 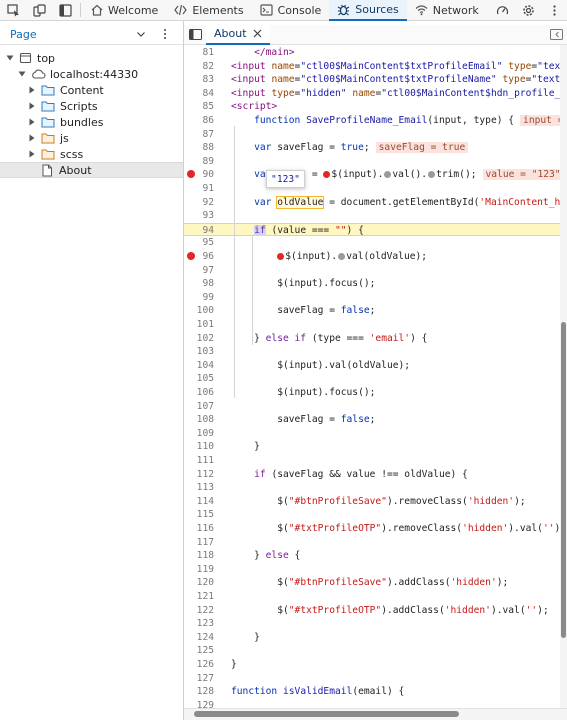 What do you see at coordinates (39, 10) in the screenshot?
I see `device-emulation-icon` at bounding box center [39, 10].